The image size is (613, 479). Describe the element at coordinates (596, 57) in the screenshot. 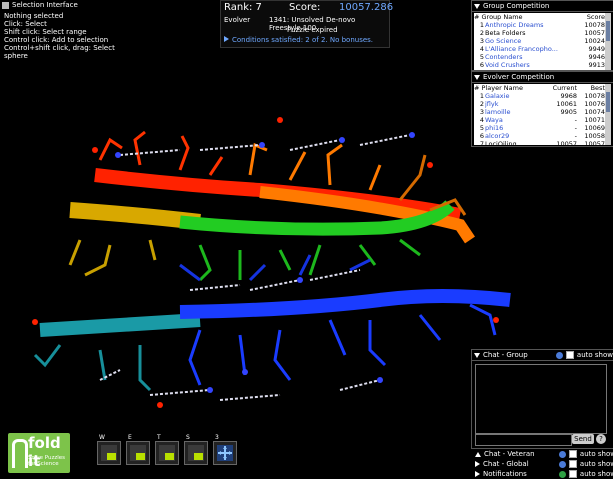

I see `group-score: 9946` at that location.